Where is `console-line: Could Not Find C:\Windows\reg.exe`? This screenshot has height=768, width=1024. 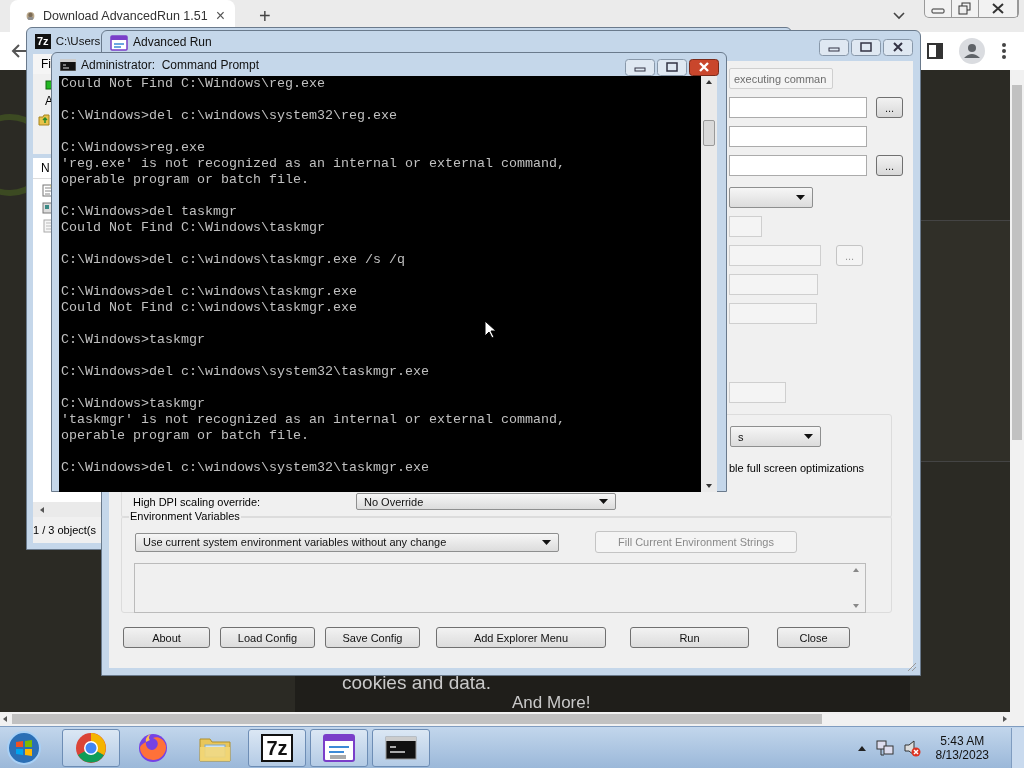
console-line: Could Not Find C:\Windows\reg.exe is located at coordinates (193, 84).